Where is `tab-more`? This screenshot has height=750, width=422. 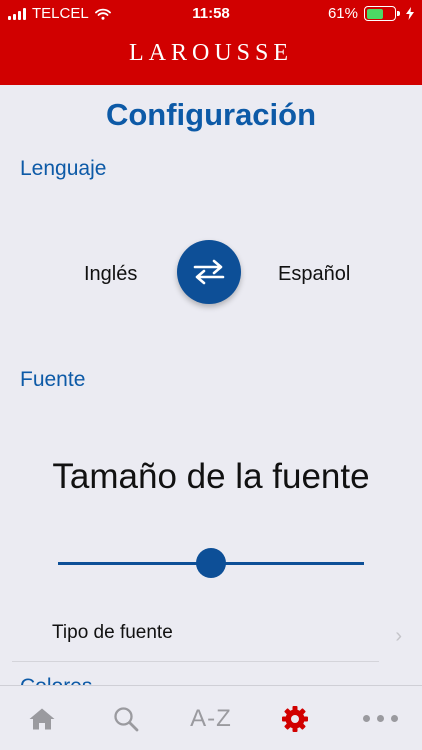 tab-more is located at coordinates (380, 718).